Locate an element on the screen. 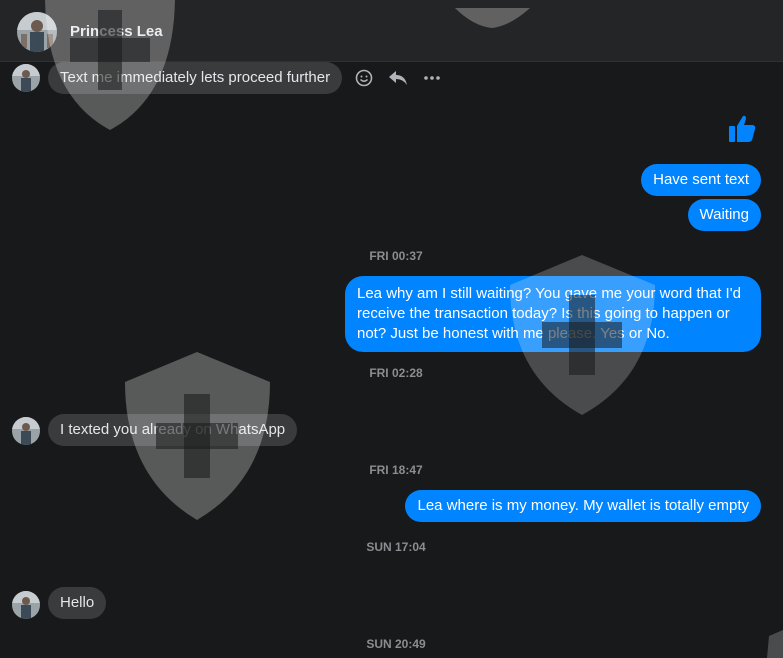 The width and height of the screenshot is (783, 658). incoming-message: I texted you already on WhatsApp is located at coordinates (173, 430).